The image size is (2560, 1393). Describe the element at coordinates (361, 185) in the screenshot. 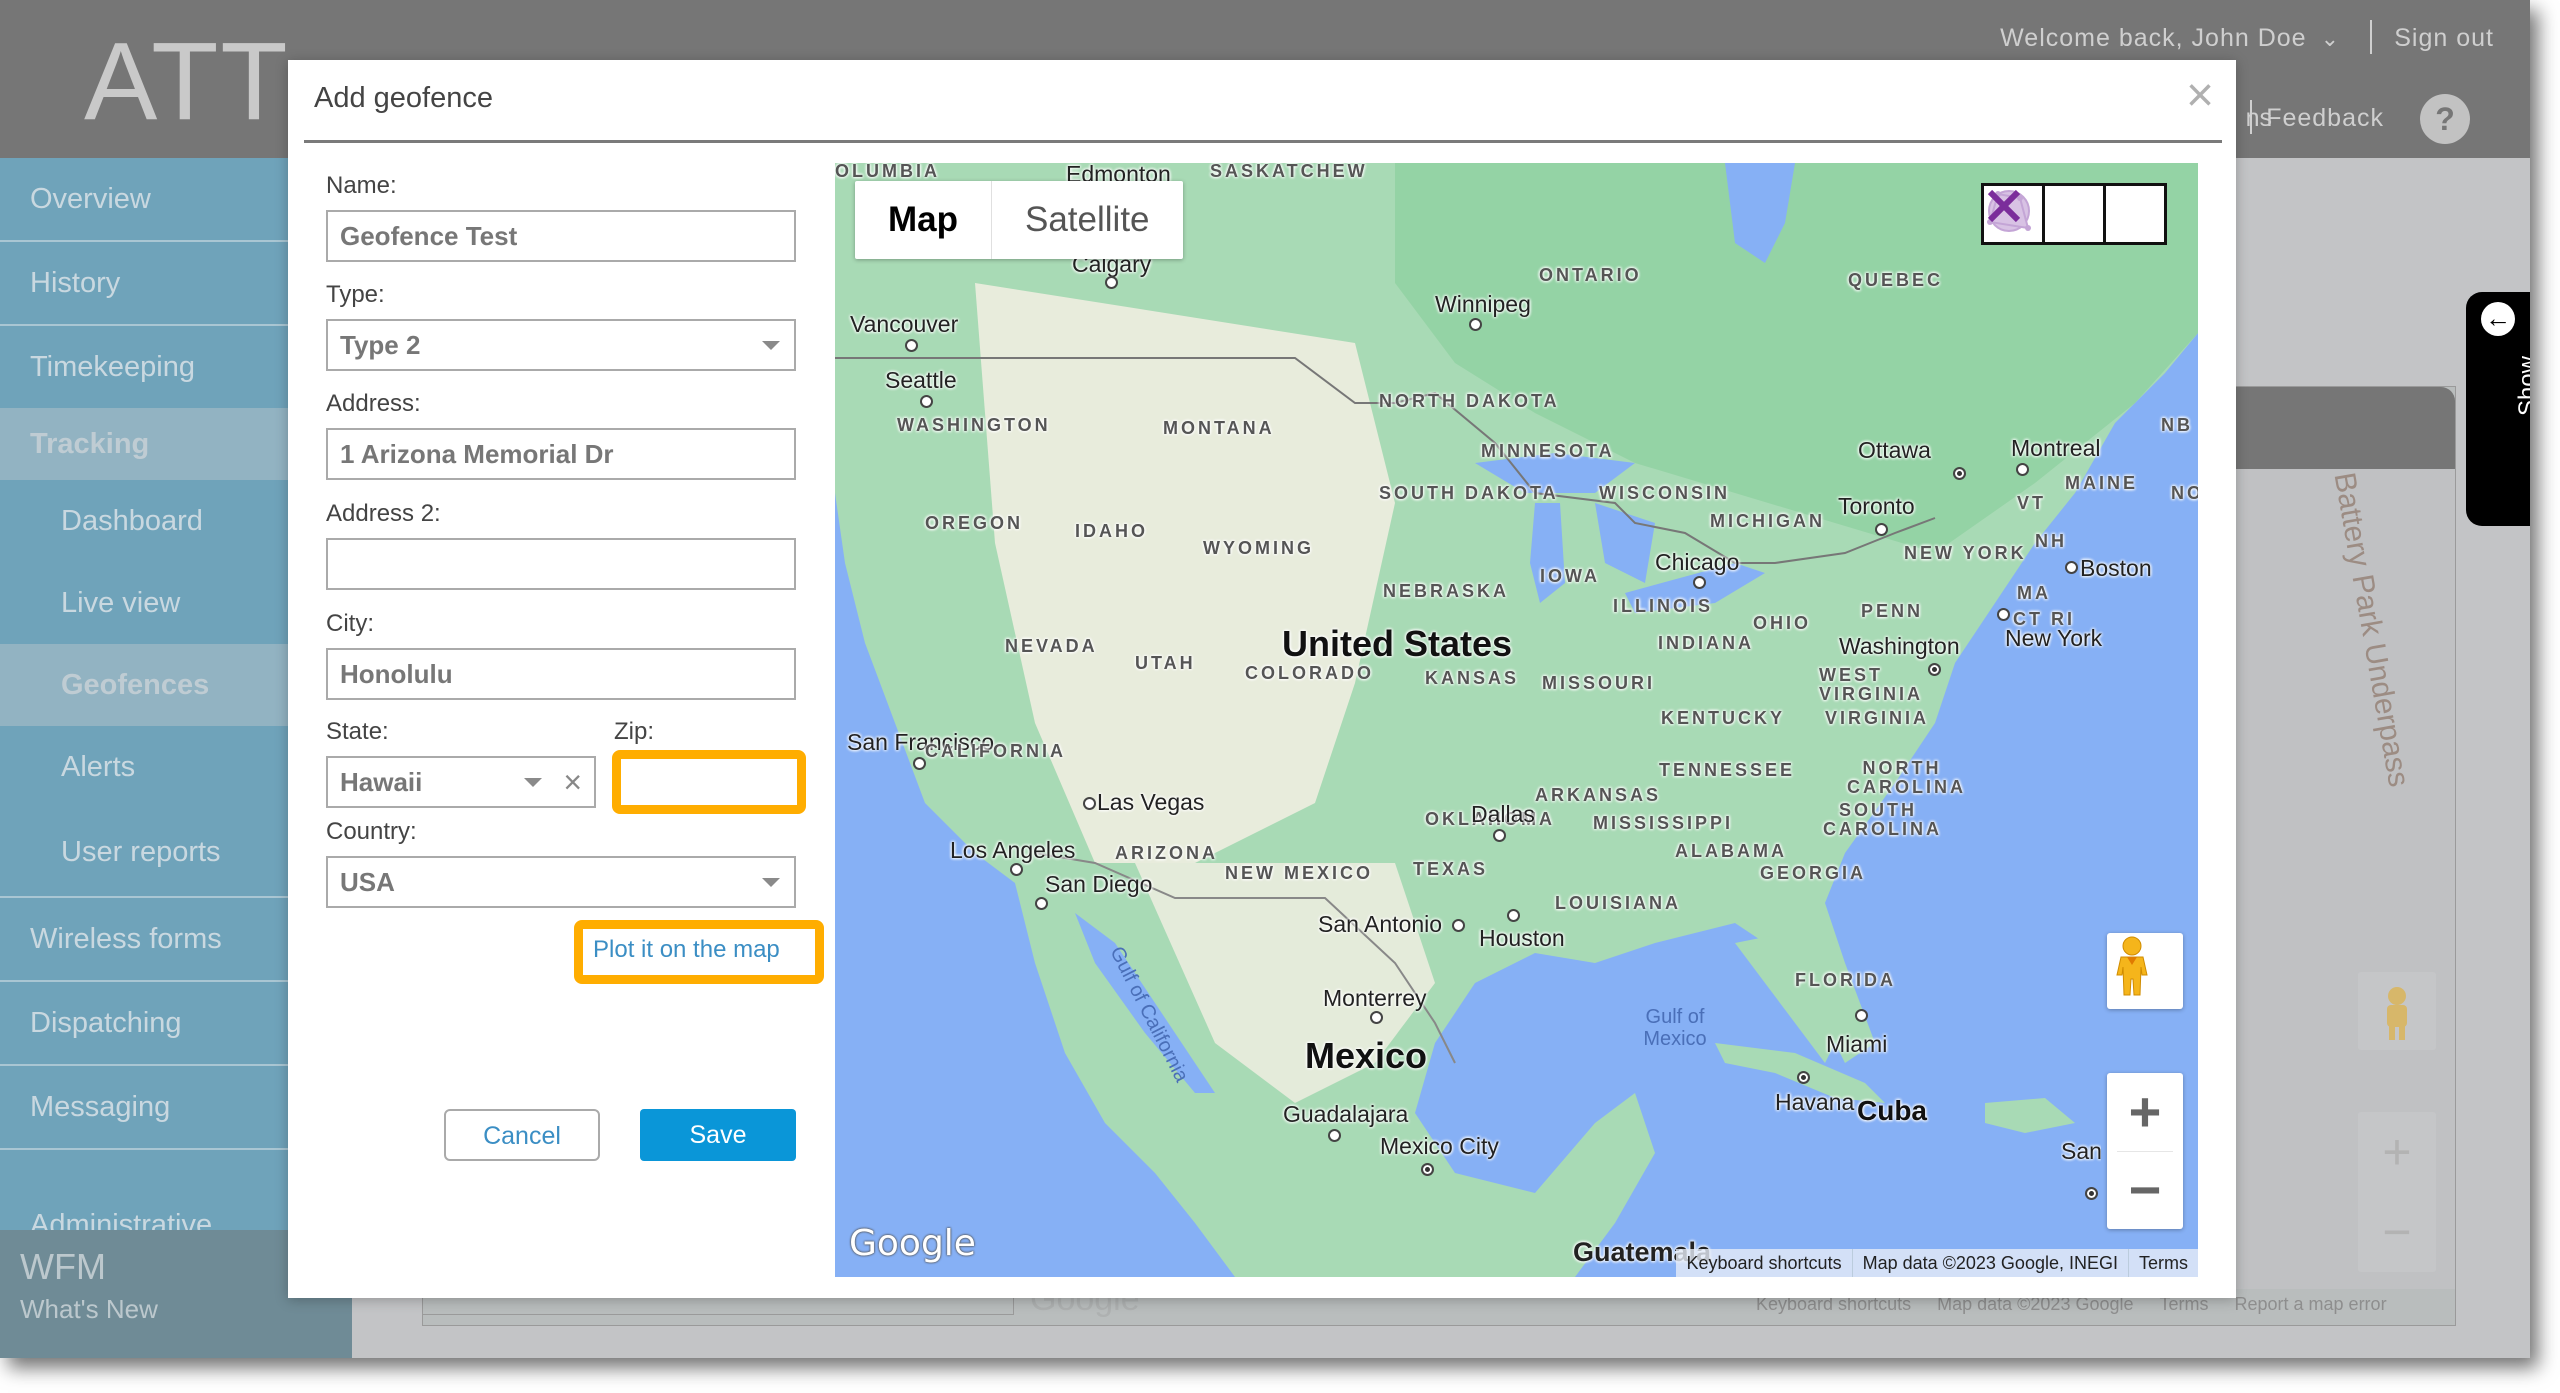

I see `name-label: Name:` at that location.